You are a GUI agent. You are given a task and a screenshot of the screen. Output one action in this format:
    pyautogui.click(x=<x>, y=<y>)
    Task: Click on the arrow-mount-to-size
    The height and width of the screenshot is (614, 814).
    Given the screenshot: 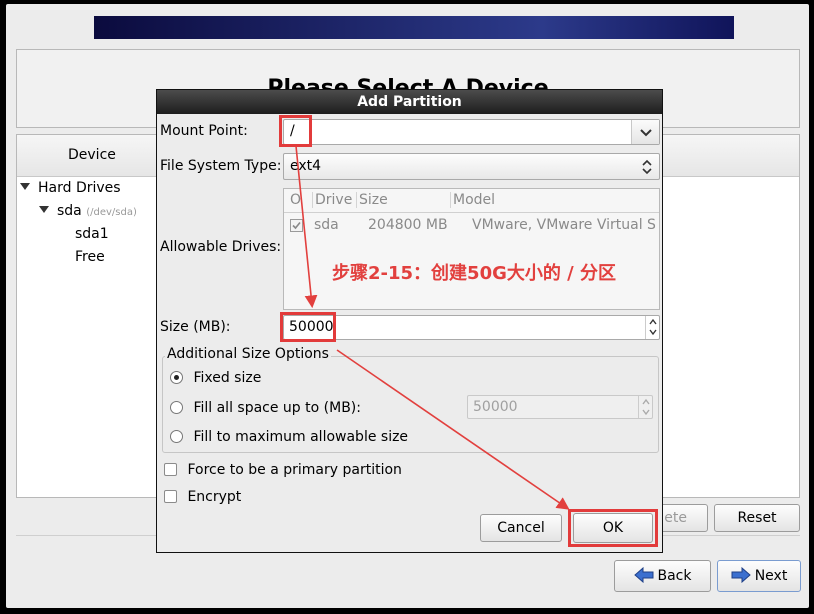 What is the action you would take?
    pyautogui.click(x=306, y=227)
    